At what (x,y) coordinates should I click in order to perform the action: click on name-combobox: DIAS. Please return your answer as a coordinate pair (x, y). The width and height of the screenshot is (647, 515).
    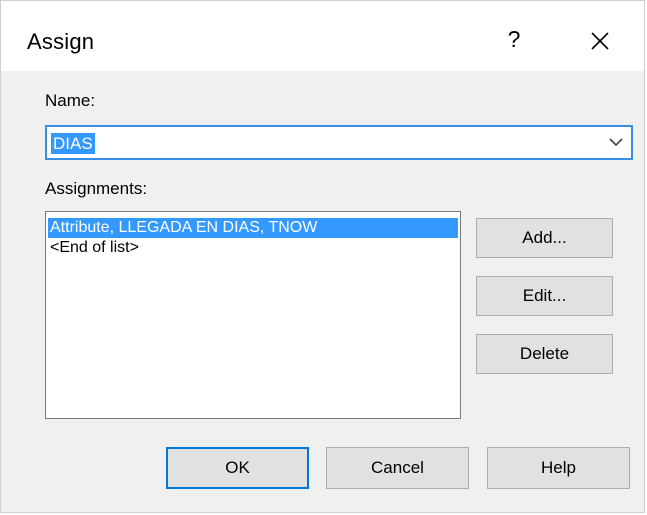
    Looking at the image, I should click on (339, 142).